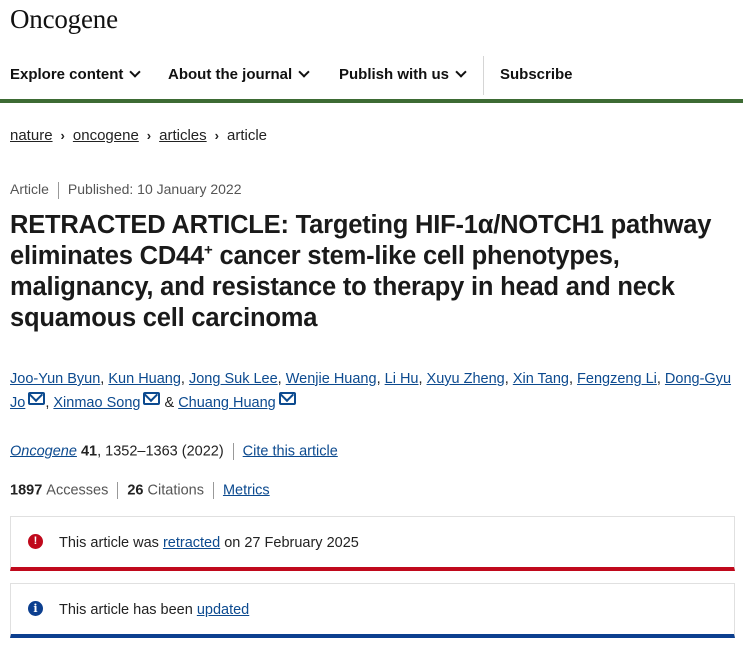 The height and width of the screenshot is (648, 743). I want to click on author-link: Kun Huang, so click(144, 379).